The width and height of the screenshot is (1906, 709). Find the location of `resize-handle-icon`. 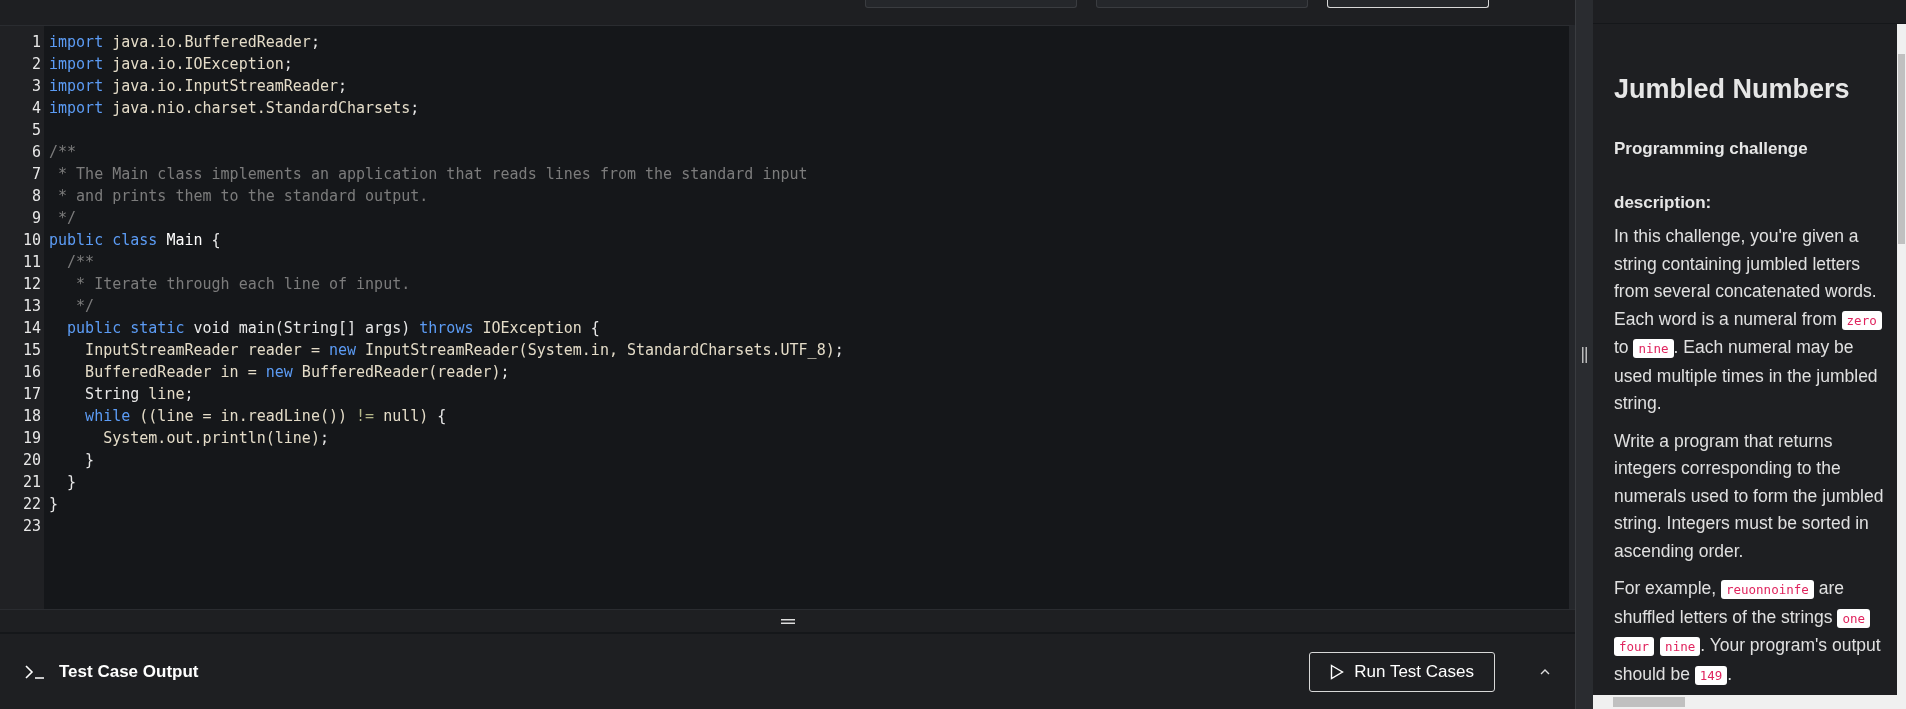

resize-handle-icon is located at coordinates (787, 621).